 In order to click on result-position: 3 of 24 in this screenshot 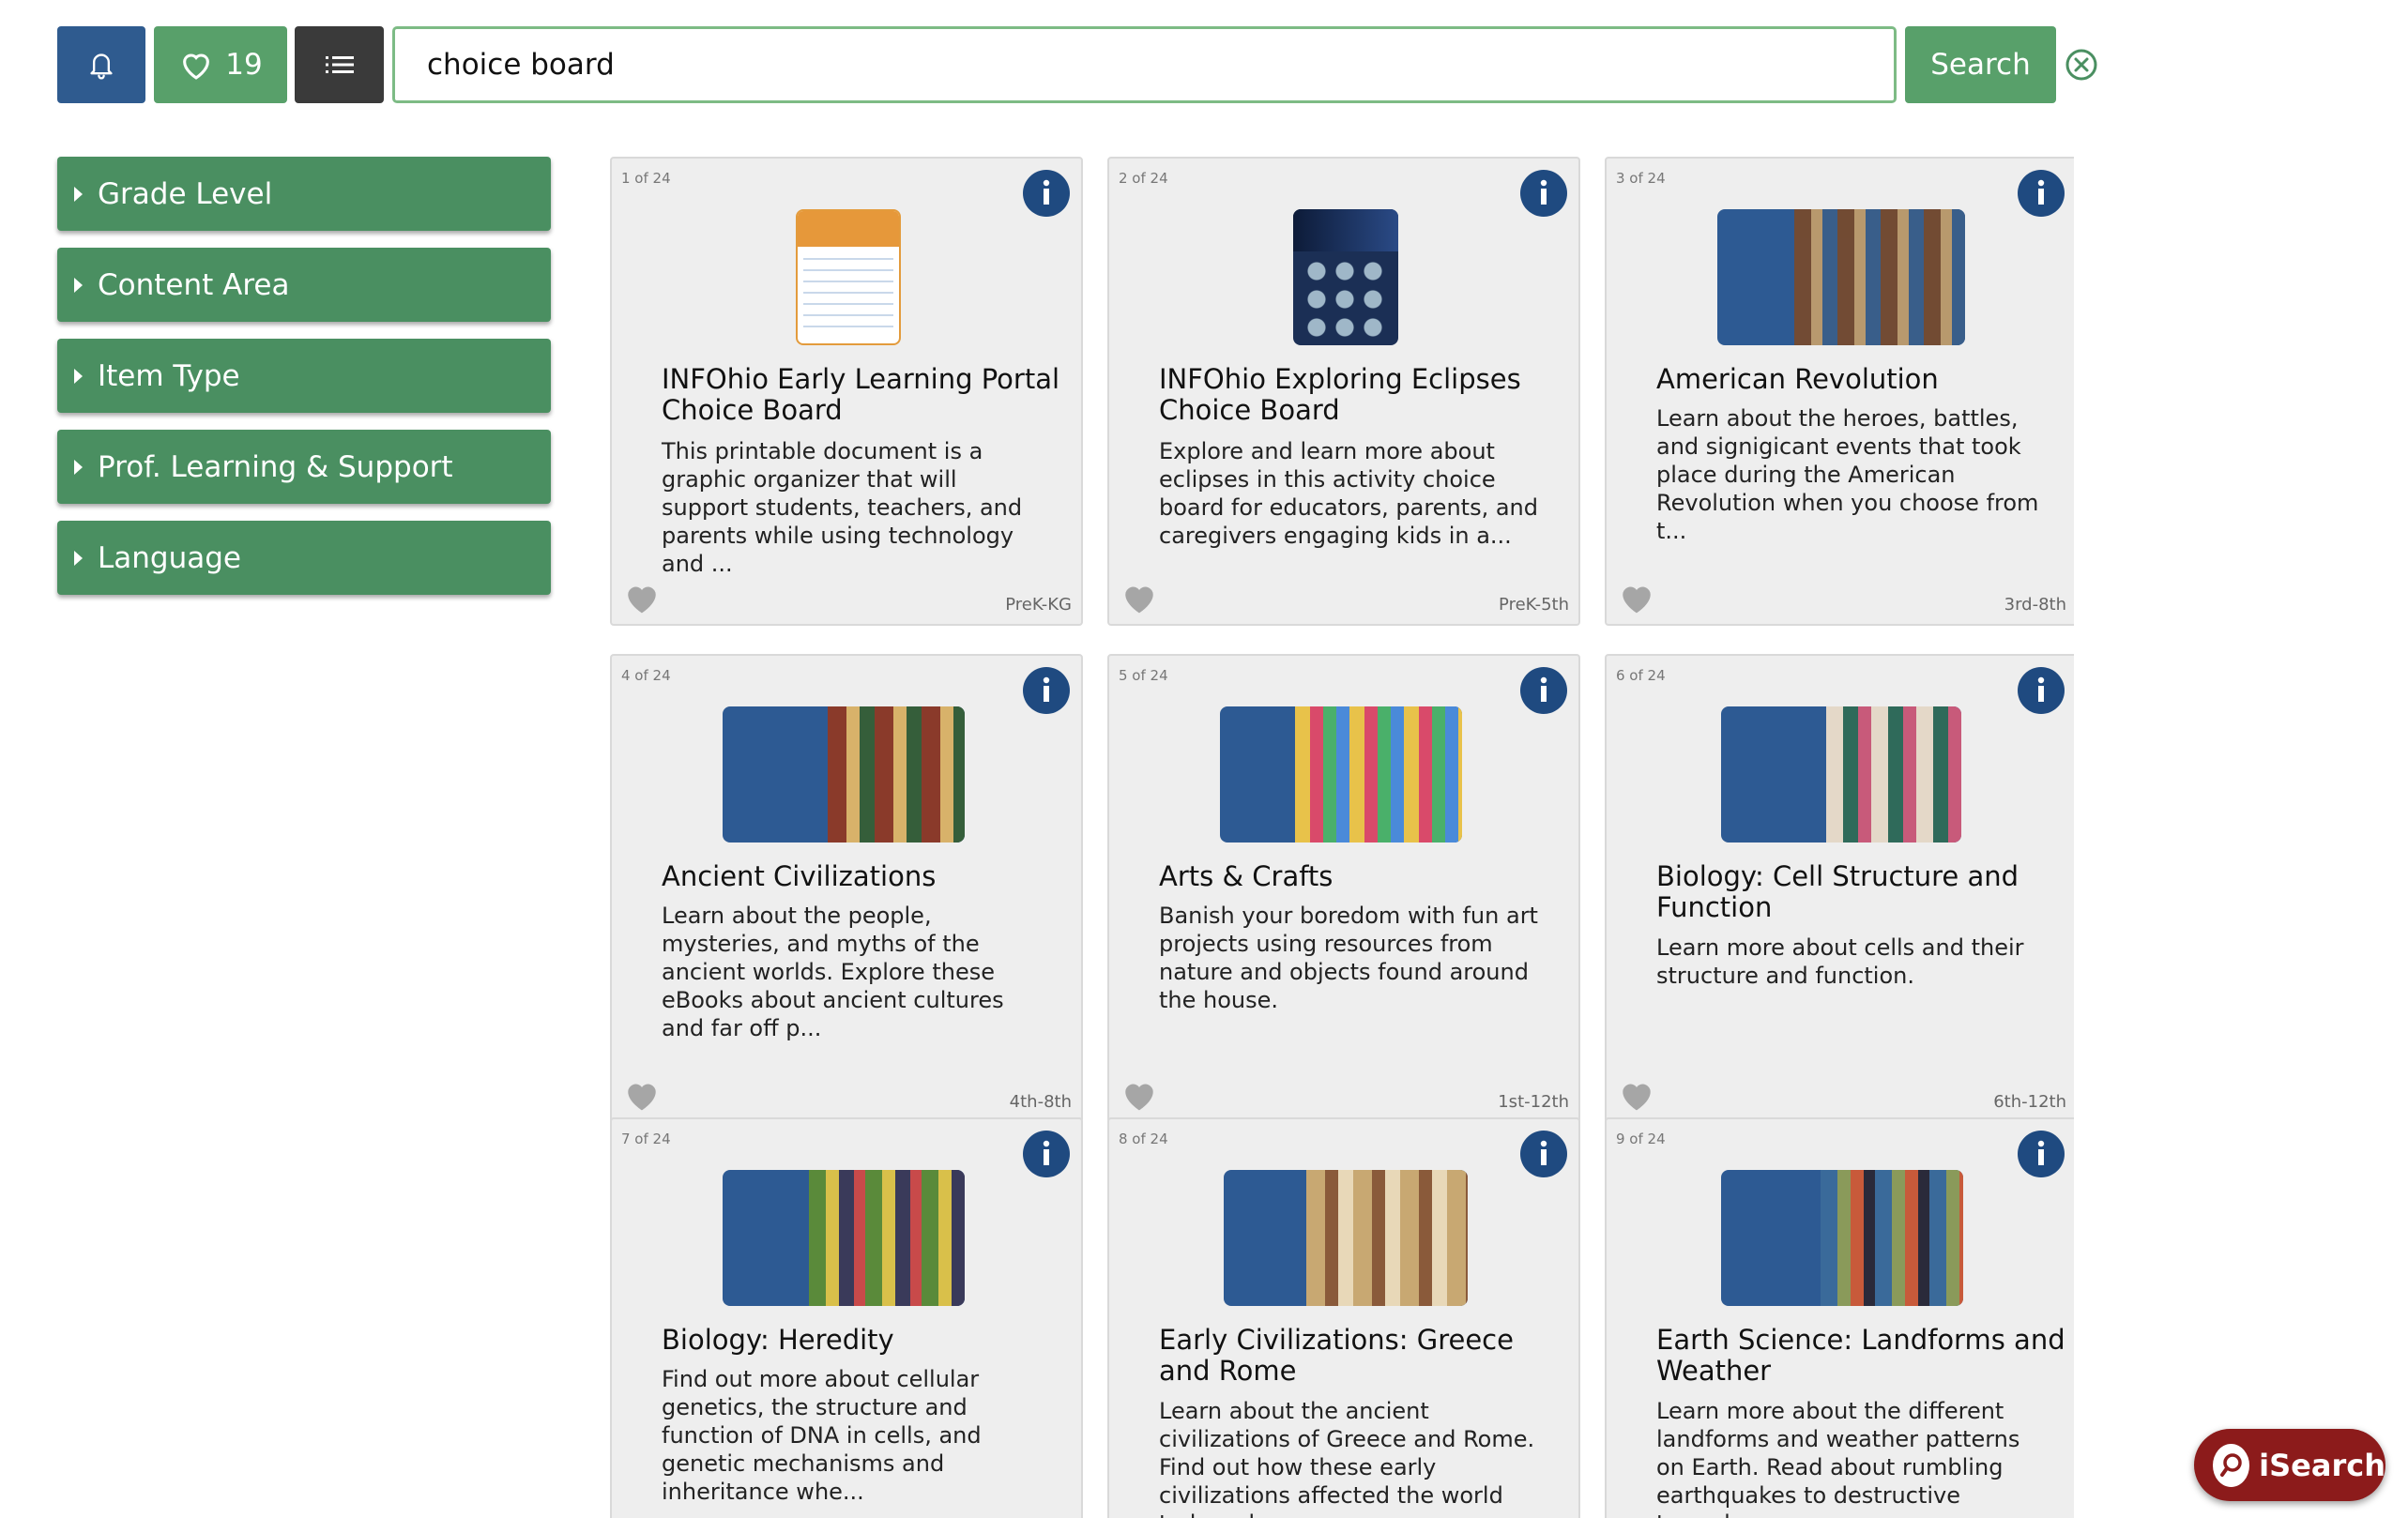, I will do `click(1641, 178)`.